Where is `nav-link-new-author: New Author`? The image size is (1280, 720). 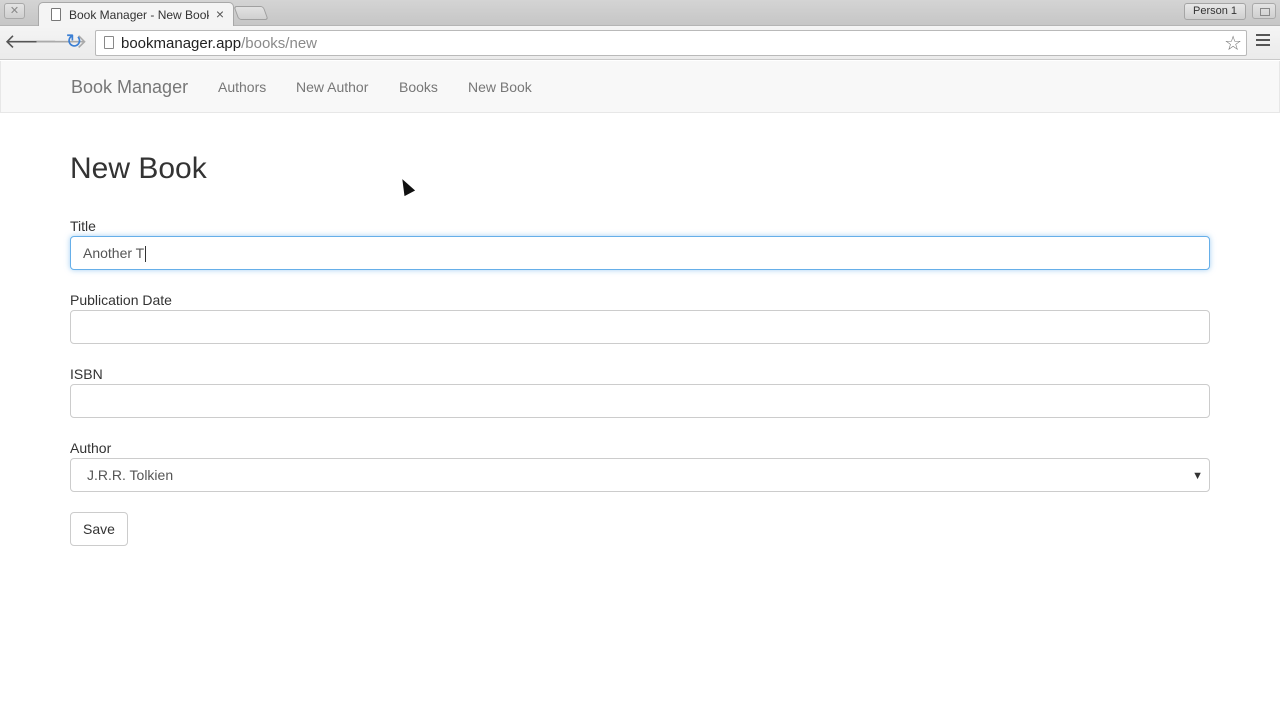 nav-link-new-author: New Author is located at coordinates (332, 87).